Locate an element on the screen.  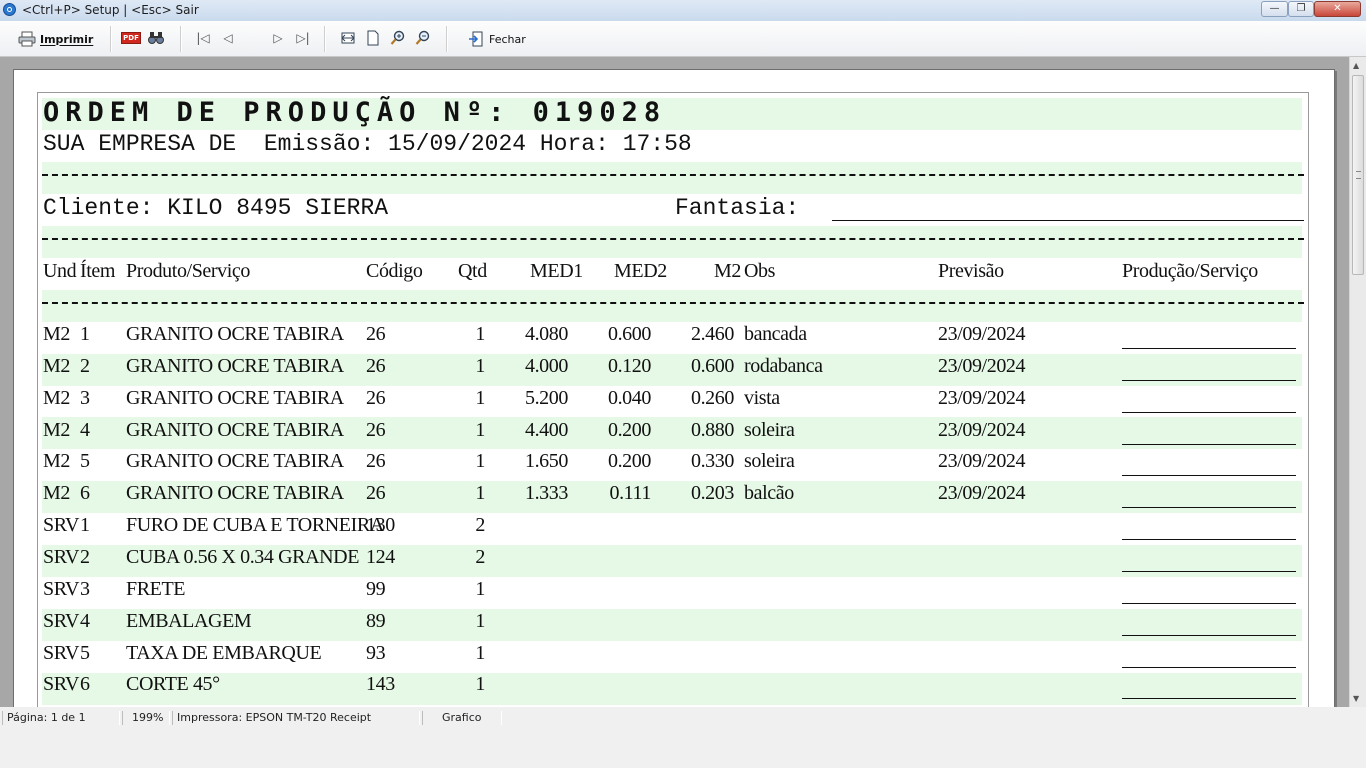
pdf-icon: PDF is located at coordinates (131, 38).